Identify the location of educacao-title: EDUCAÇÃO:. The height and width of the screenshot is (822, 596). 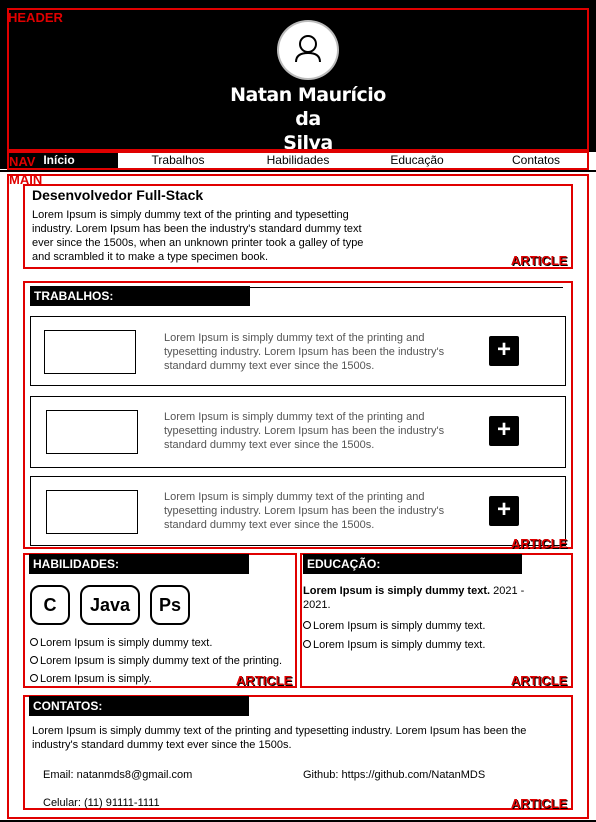
(412, 564).